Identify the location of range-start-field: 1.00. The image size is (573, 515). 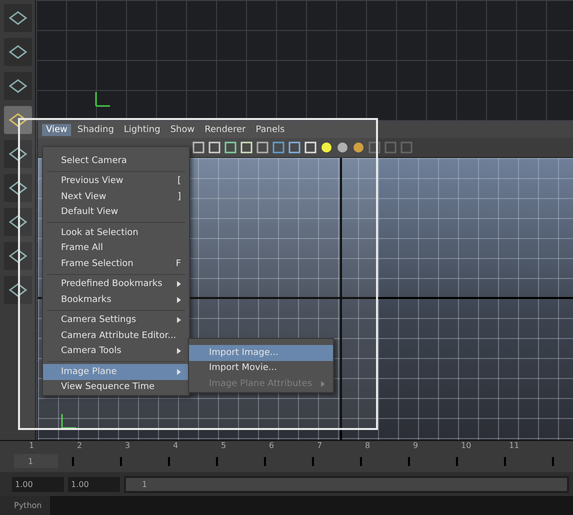
(94, 484).